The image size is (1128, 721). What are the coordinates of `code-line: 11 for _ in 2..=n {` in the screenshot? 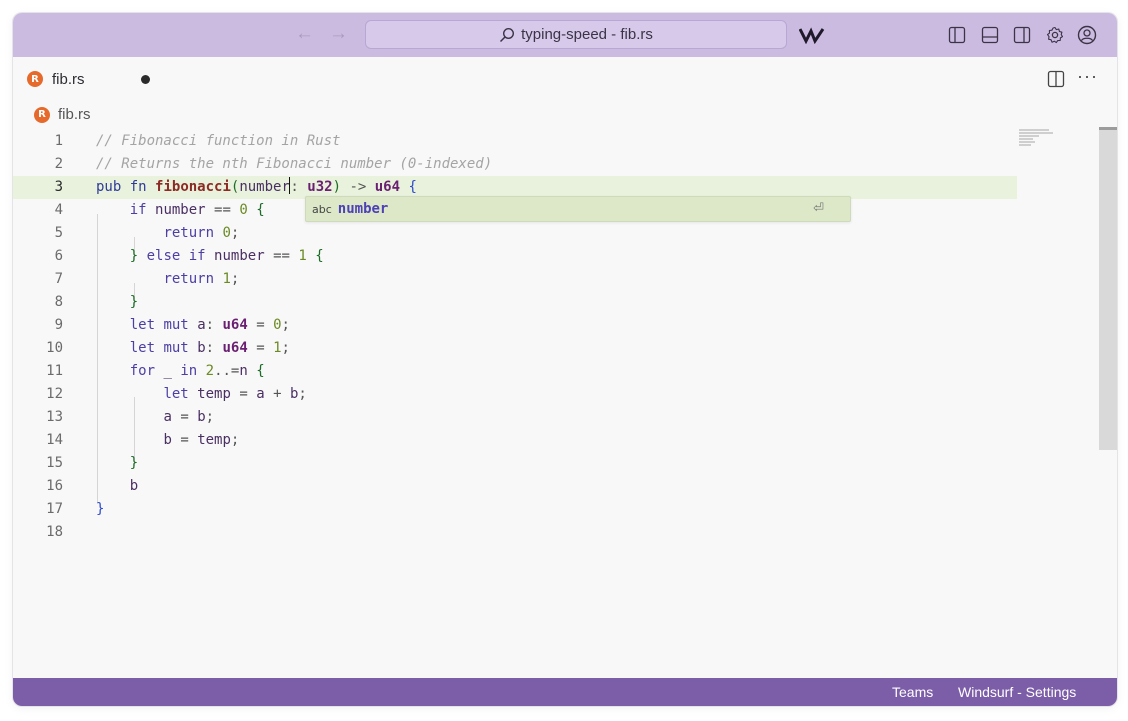 It's located at (515, 371).